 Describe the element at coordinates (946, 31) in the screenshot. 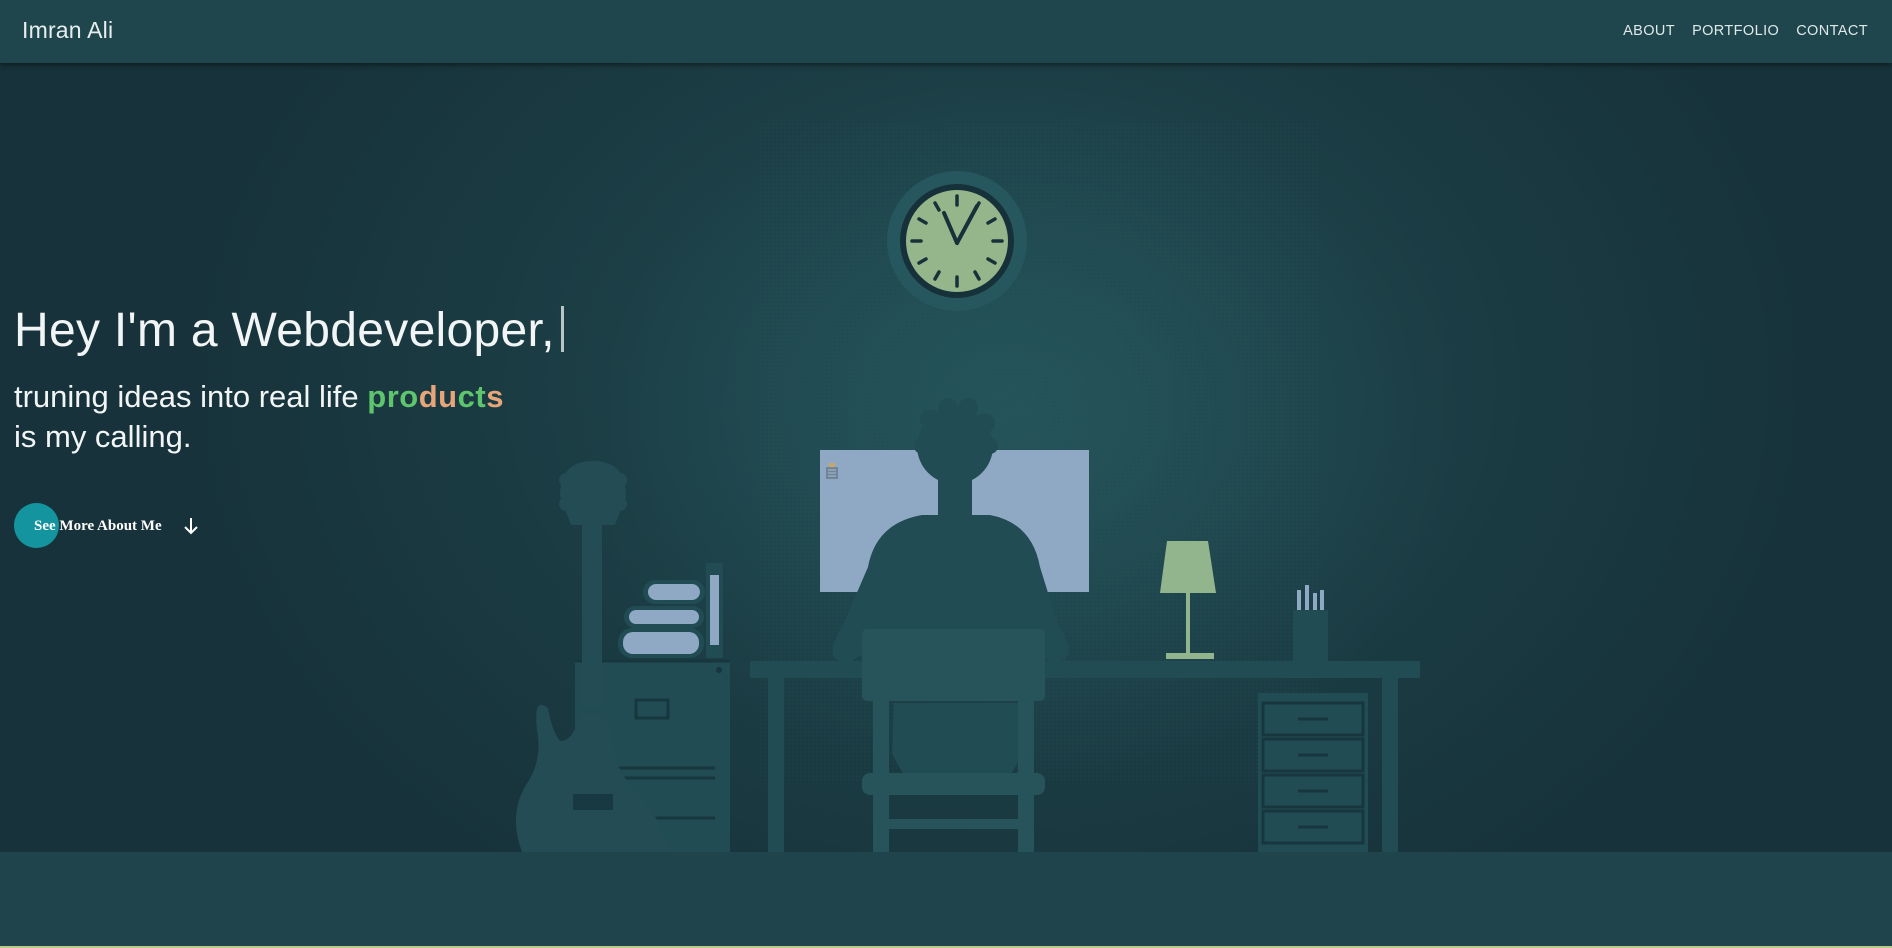

I see `top-nav-bar: Imran Ali ABOUT PORTFOLIO CONTACT` at that location.